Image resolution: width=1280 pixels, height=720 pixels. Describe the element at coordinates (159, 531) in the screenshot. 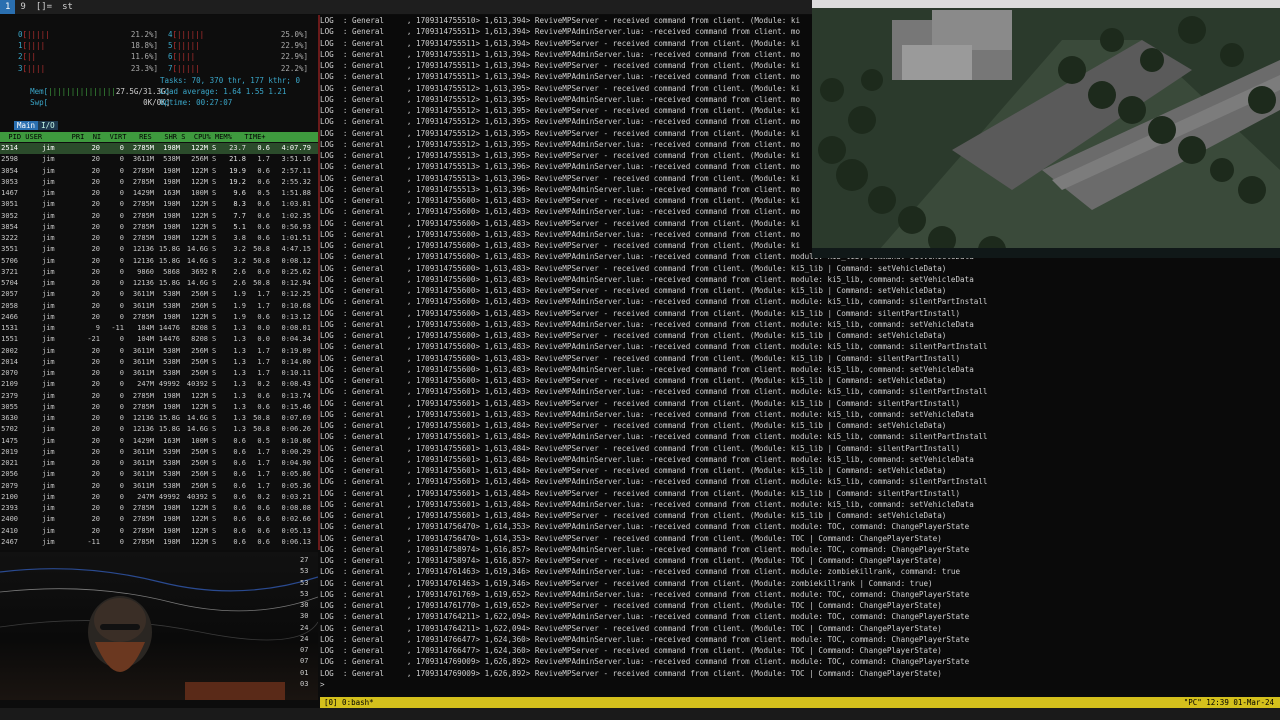

I see `process-row: 2410 jim 20 0 2785M 198M 122M S 0.6 0.6 0:05.13` at that location.